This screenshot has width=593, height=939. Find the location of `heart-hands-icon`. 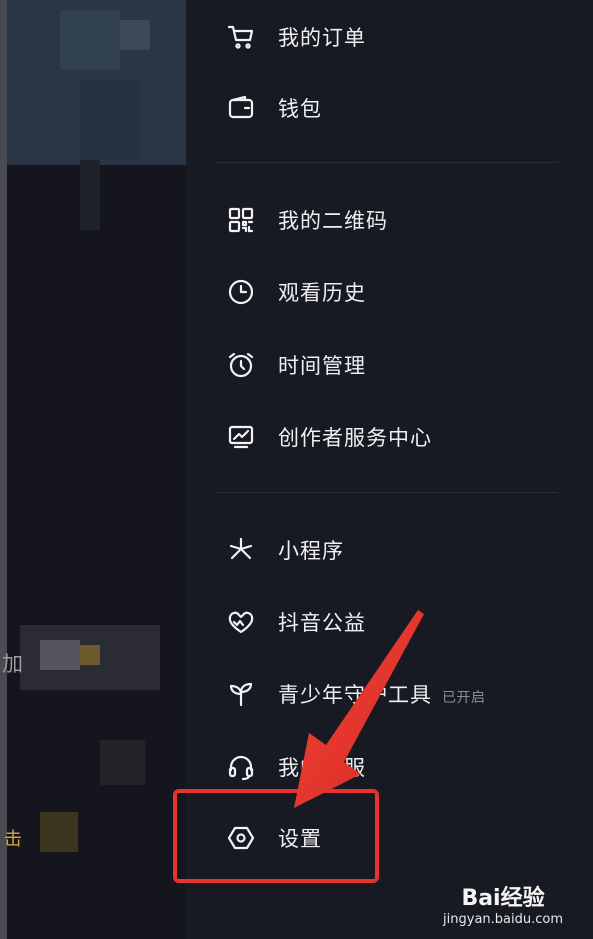

heart-hands-icon is located at coordinates (241, 622).